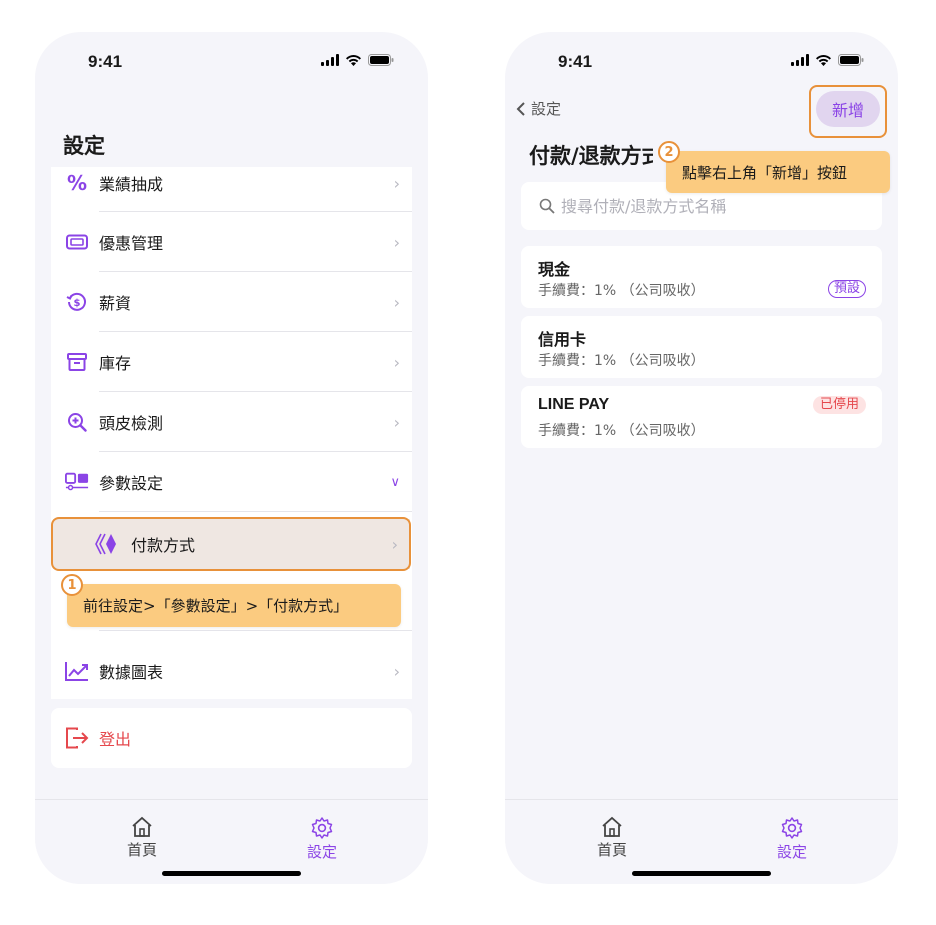 The width and height of the screenshot is (936, 925). I want to click on zoom-in-icon, so click(77, 422).